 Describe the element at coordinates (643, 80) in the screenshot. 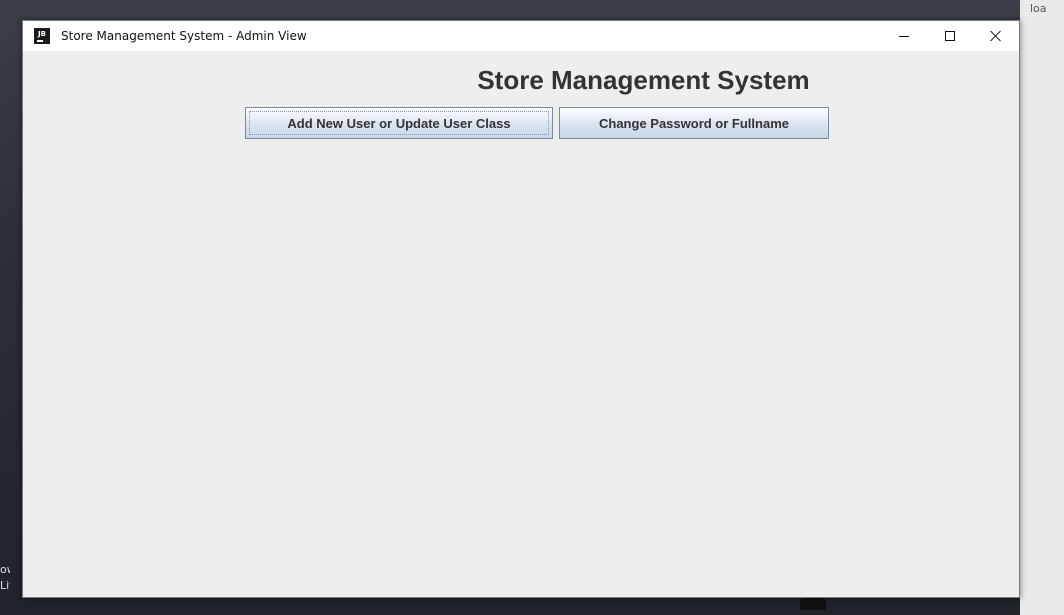

I see `page-title: Store Management System` at that location.